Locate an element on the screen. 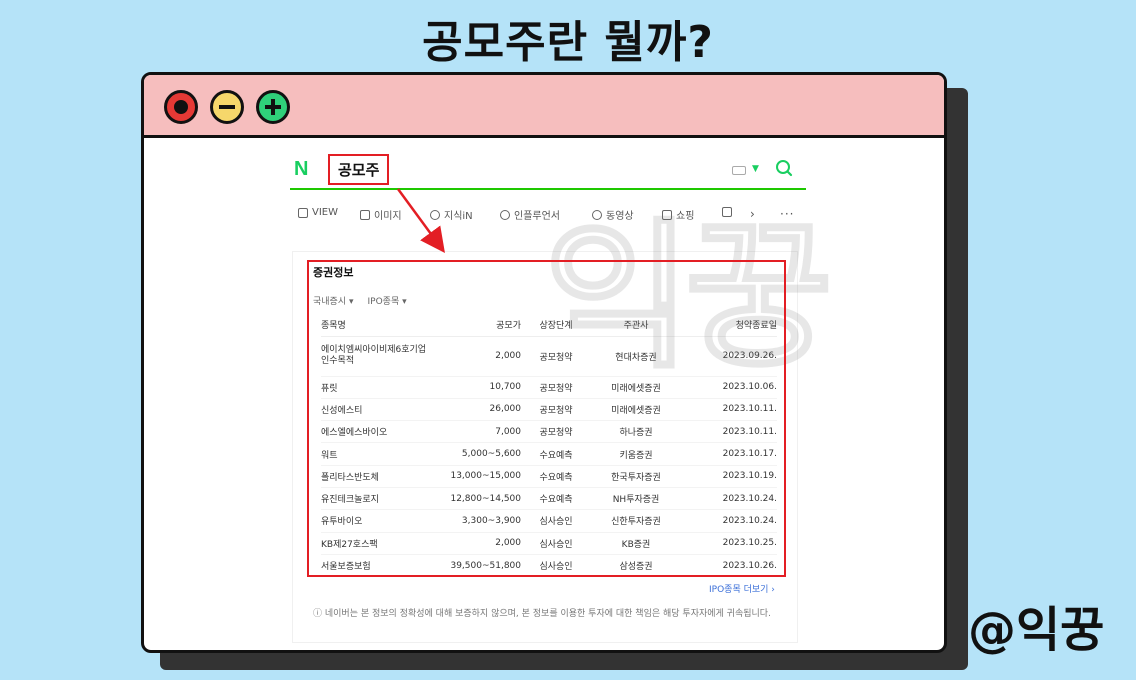  tab-influencer: 인플루언서 is located at coordinates (530, 214).